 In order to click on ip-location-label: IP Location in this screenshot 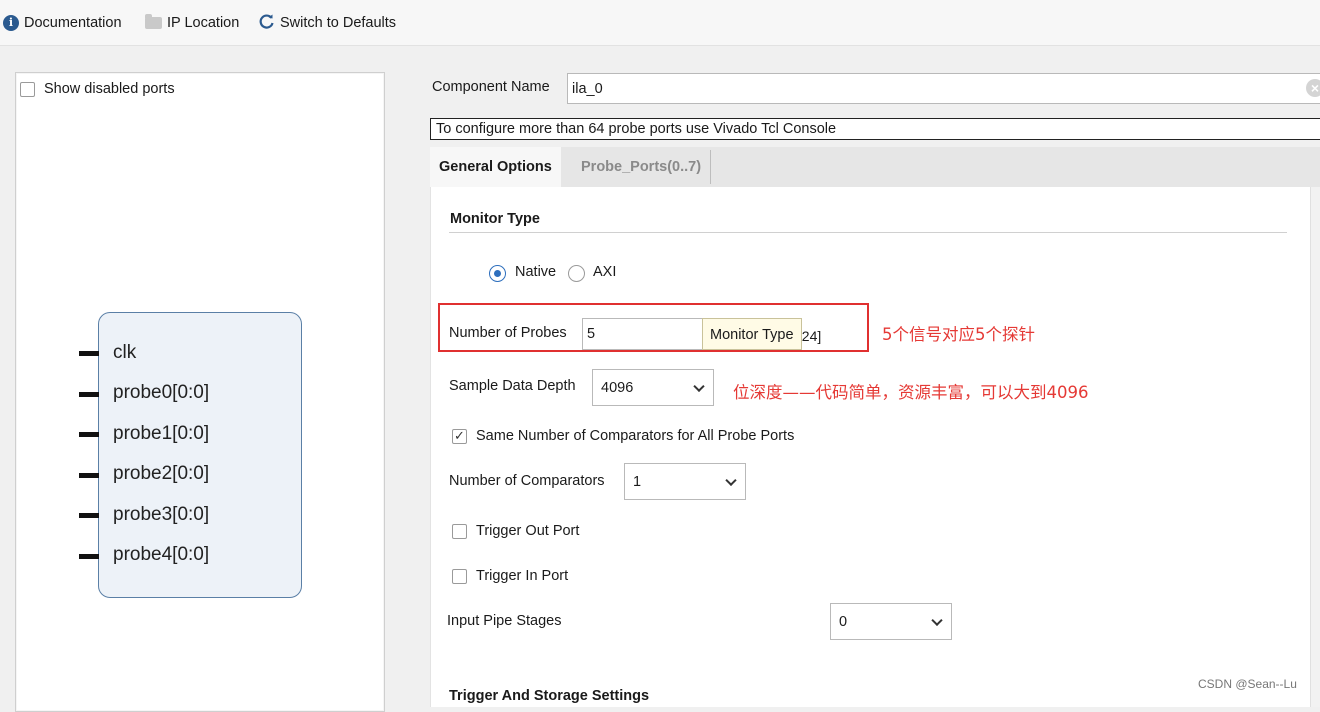, I will do `click(203, 23)`.